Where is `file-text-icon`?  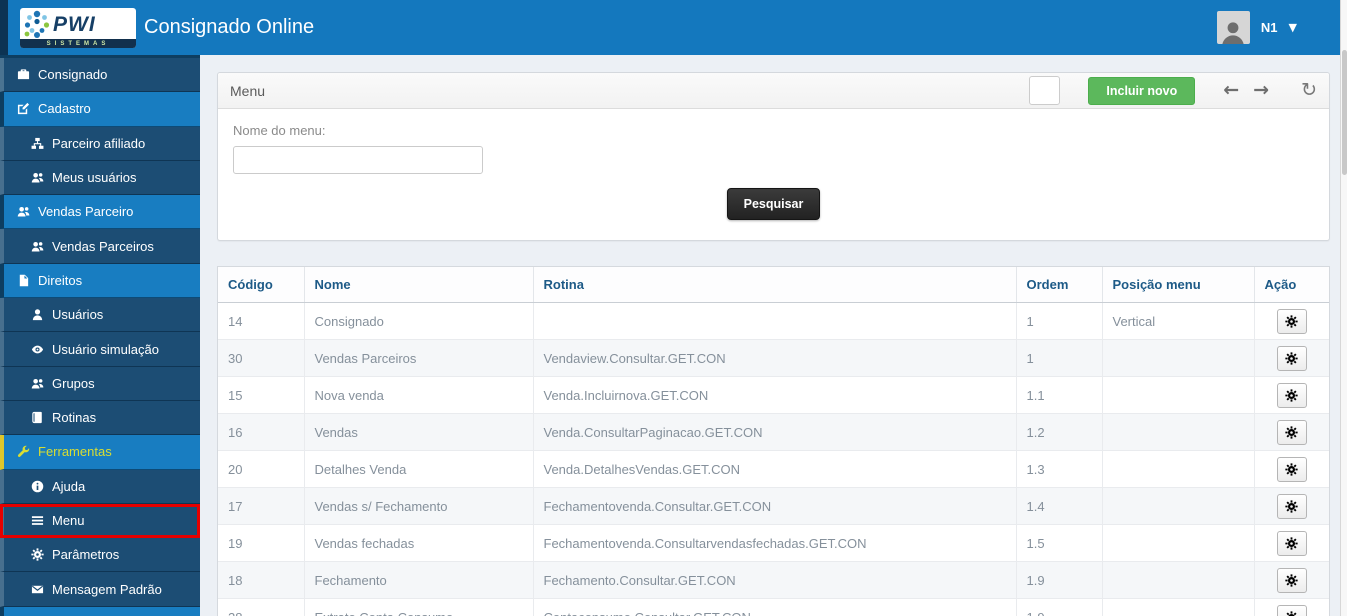
file-text-icon is located at coordinates (23, 280).